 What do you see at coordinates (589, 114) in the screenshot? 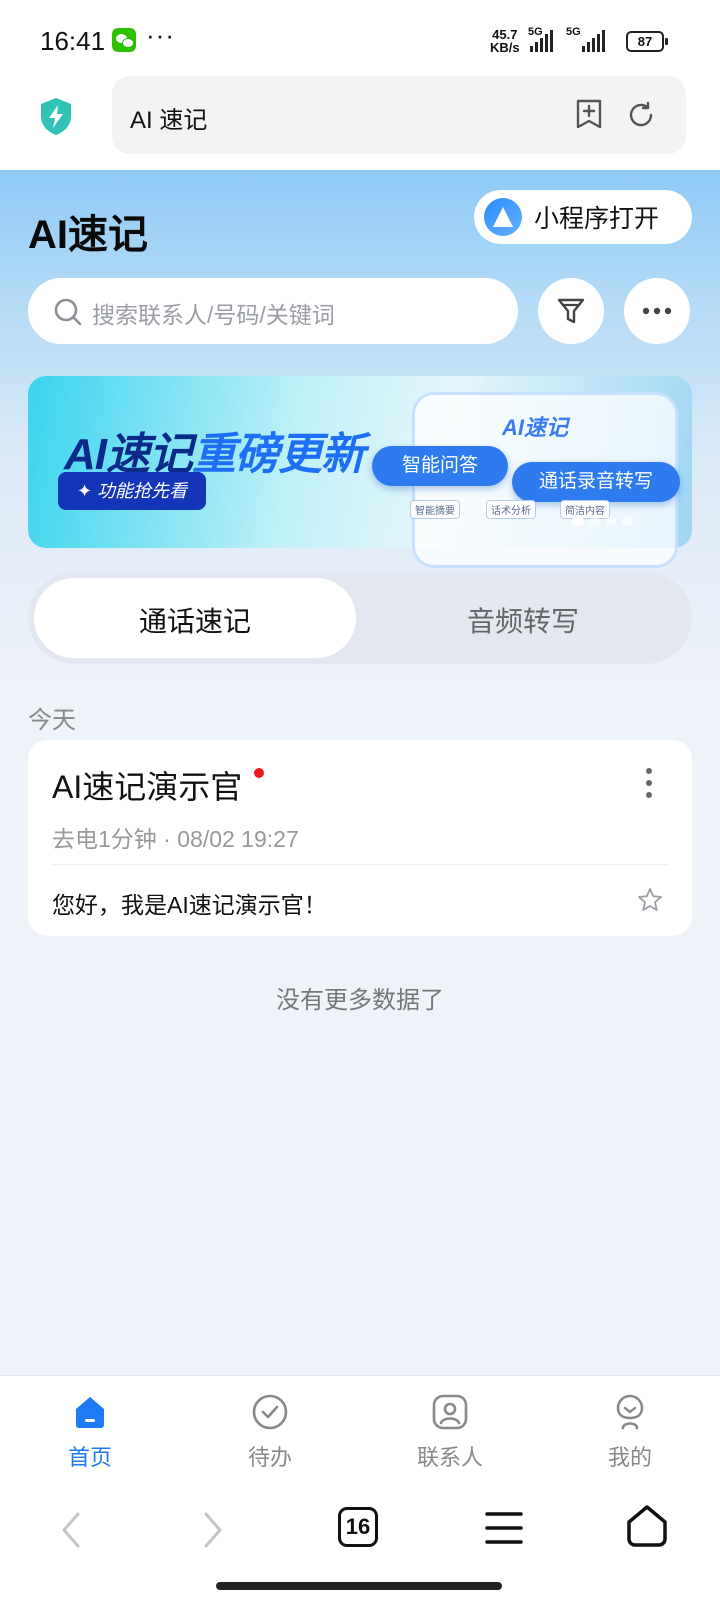
I see `bookmark-add-icon` at bounding box center [589, 114].